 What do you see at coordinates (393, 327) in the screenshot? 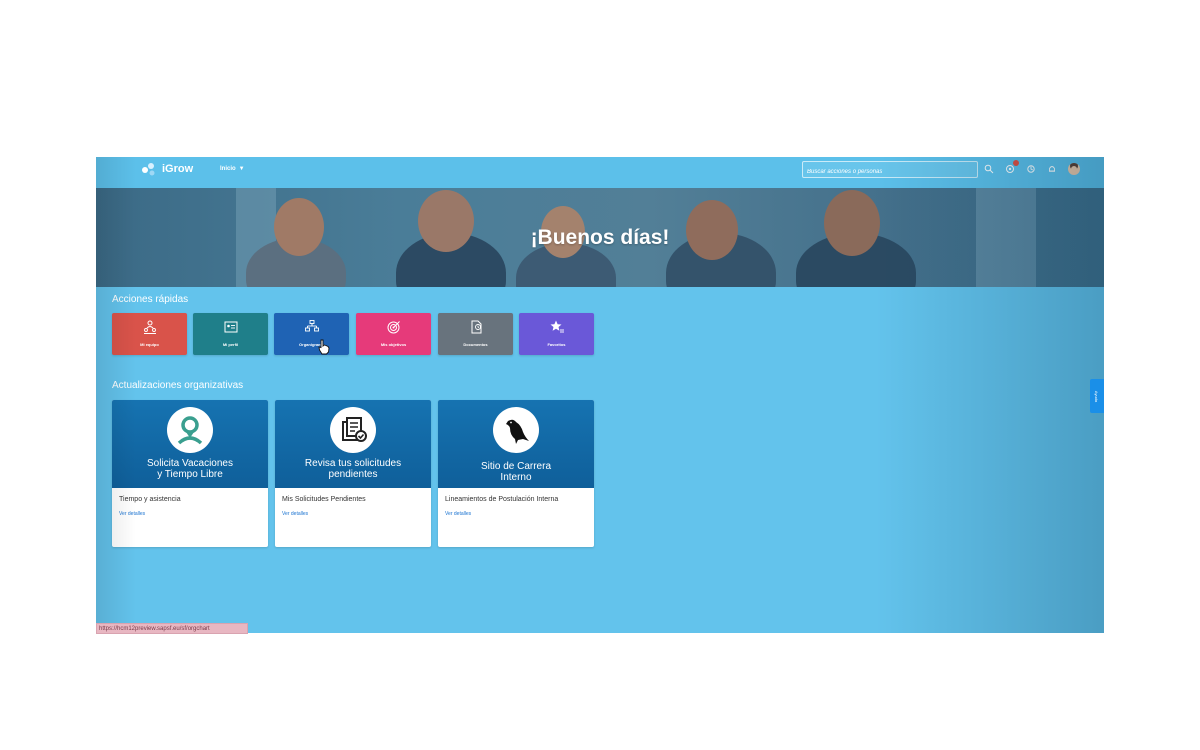
I see `target-icon` at bounding box center [393, 327].